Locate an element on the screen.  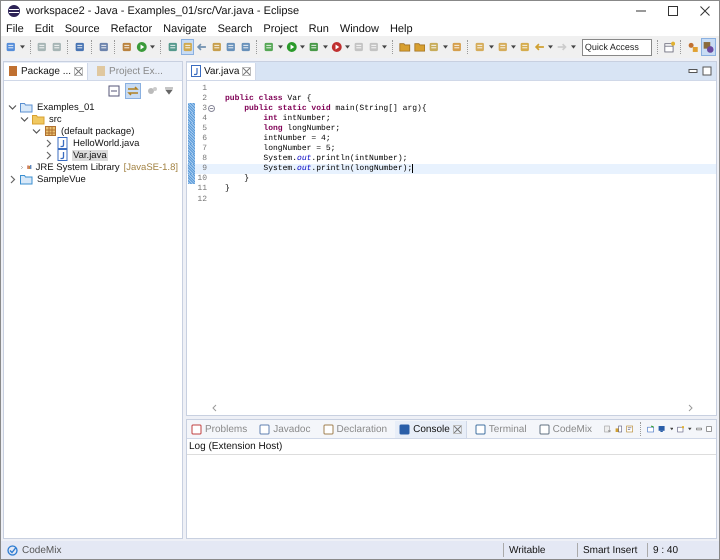
line-number: 1 is located at coordinates (204, 88).